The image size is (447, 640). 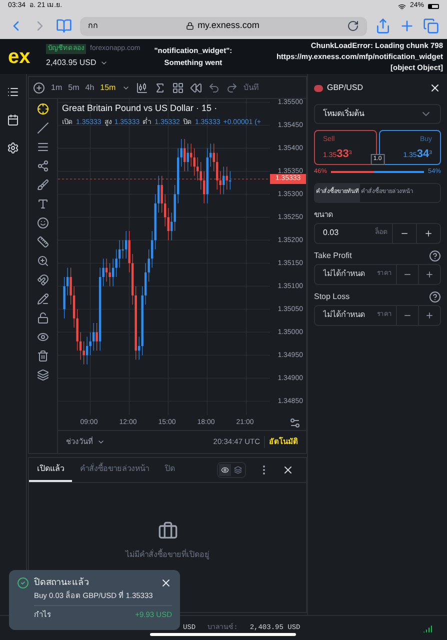 What do you see at coordinates (353, 26) in the screenshot?
I see `reload-icon` at bounding box center [353, 26].